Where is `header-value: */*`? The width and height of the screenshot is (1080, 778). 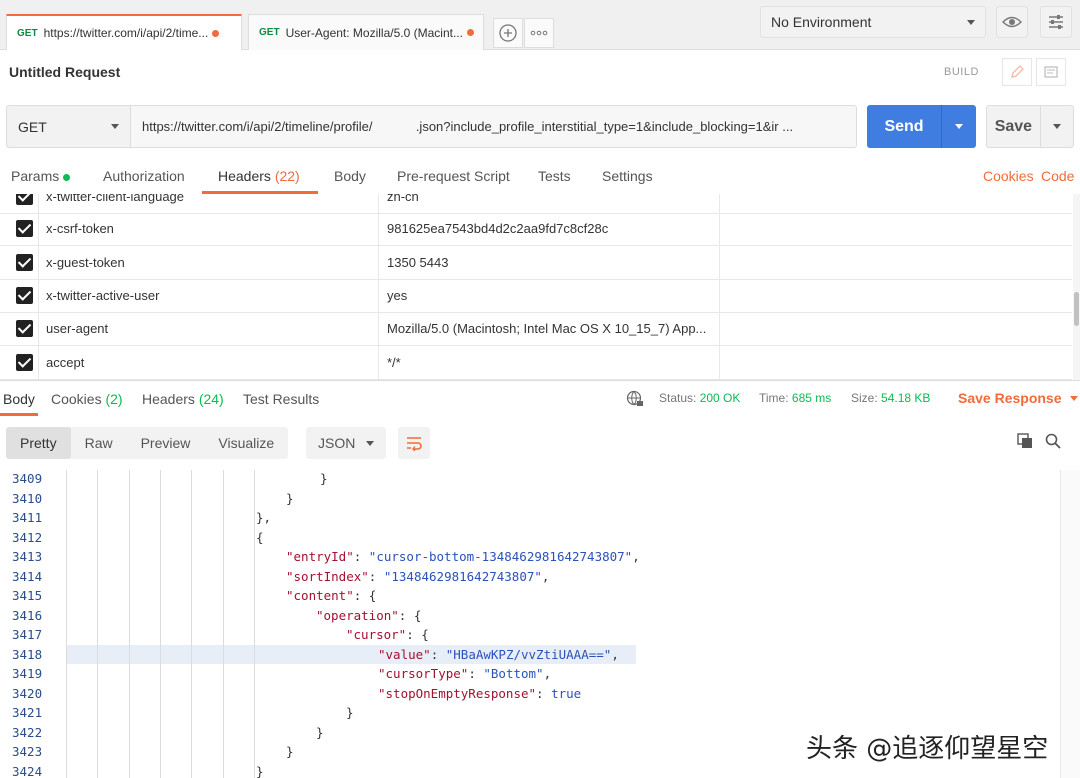 header-value: */* is located at coordinates (552, 362).